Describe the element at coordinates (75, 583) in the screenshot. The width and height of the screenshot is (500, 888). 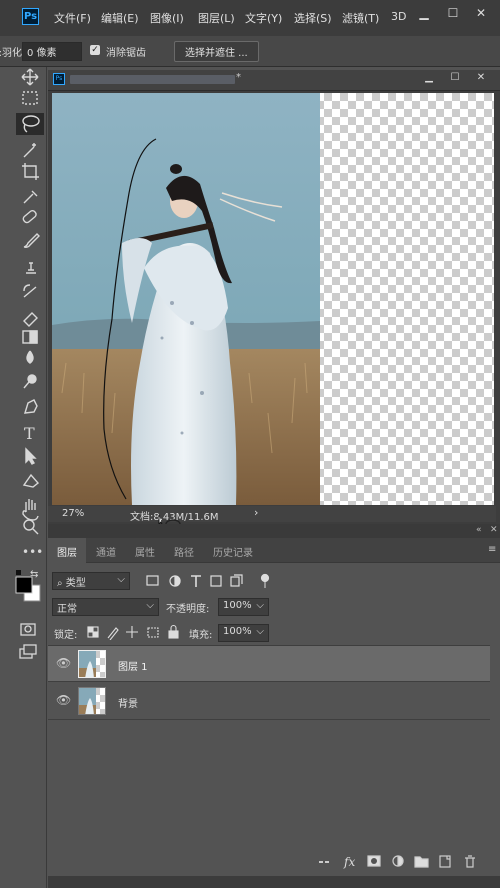
I see `filter-kind-label: 类型` at that location.